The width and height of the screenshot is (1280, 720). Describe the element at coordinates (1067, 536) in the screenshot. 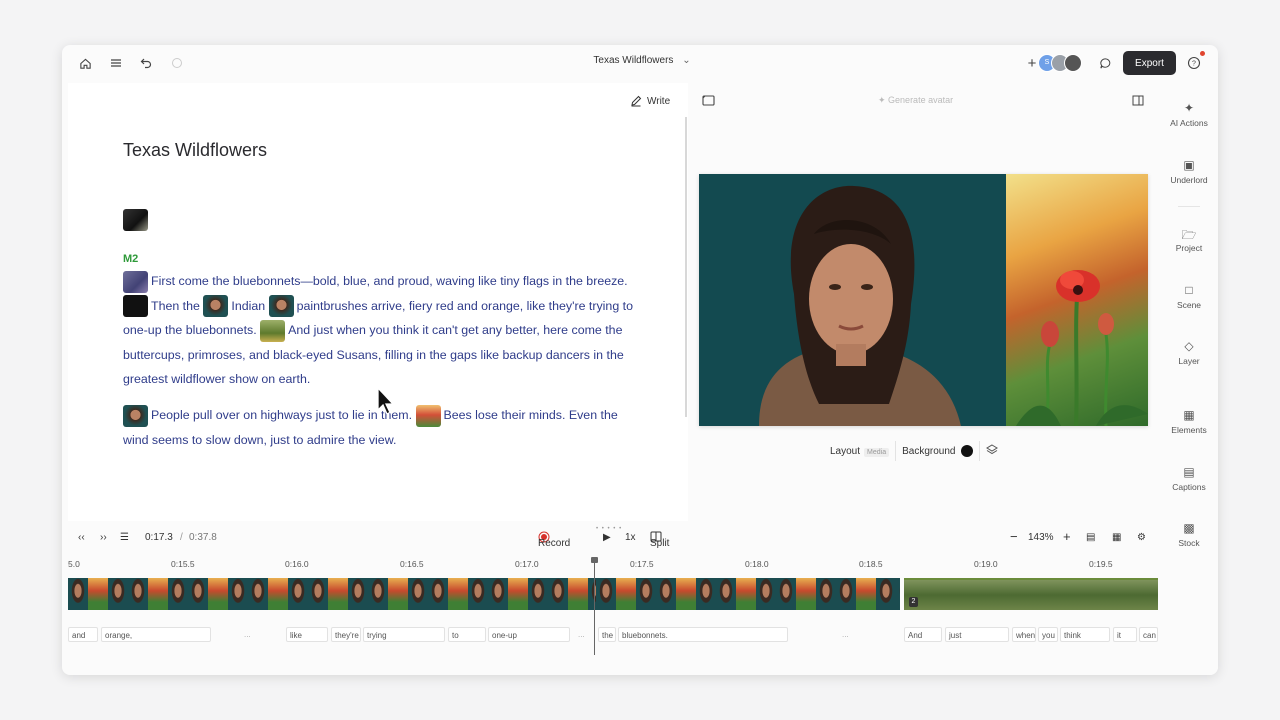

I see `zoom-in-icon: +` at that location.